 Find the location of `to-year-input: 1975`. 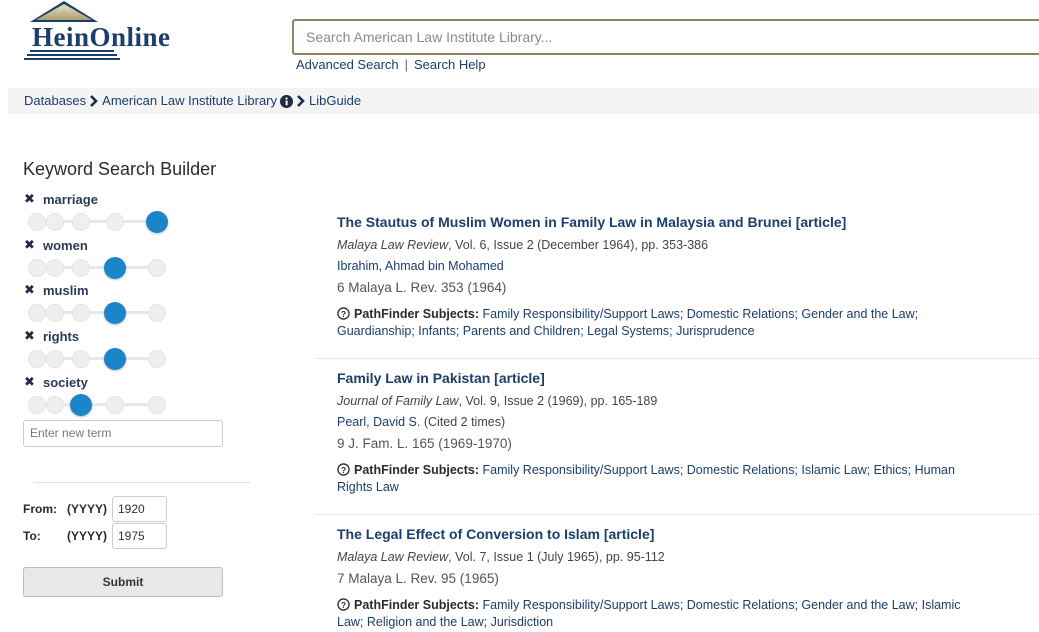

to-year-input: 1975 is located at coordinates (139, 536).